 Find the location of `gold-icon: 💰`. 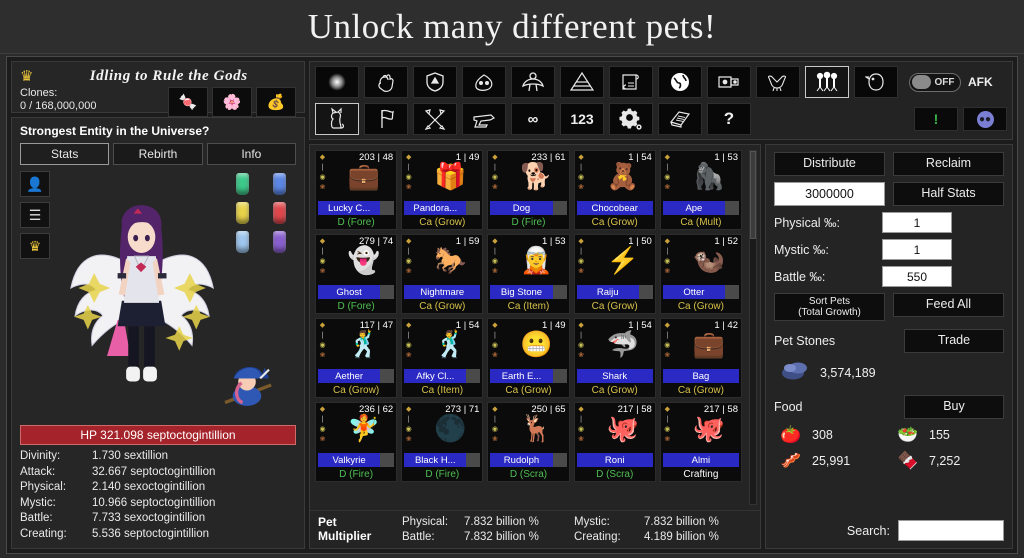

gold-icon: 💰 is located at coordinates (276, 102).